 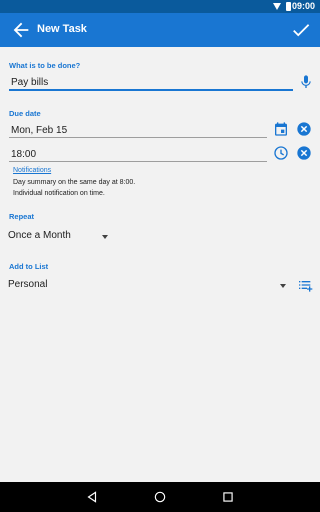 I want to click on list-dropdown: Personal, so click(x=149, y=285).